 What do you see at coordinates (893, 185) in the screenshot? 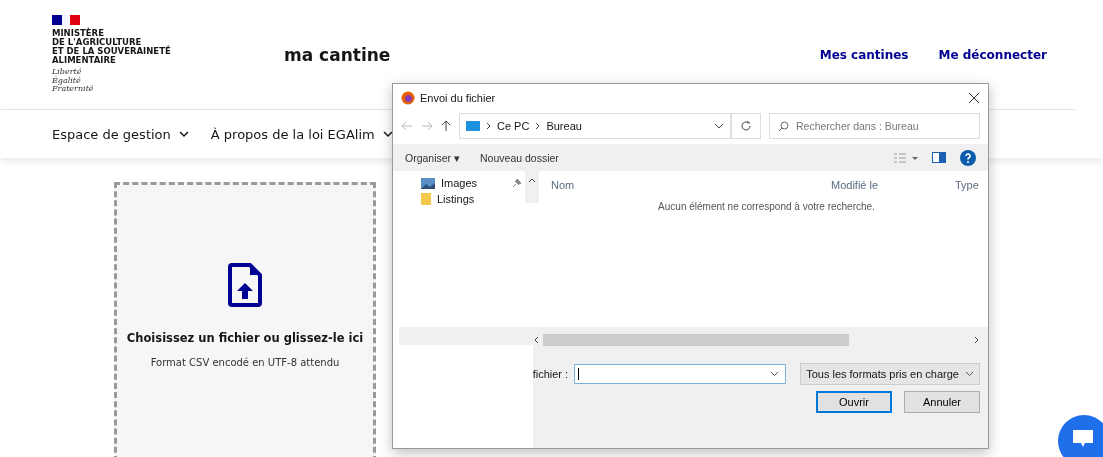
I see `column-header: Modifié le` at bounding box center [893, 185].